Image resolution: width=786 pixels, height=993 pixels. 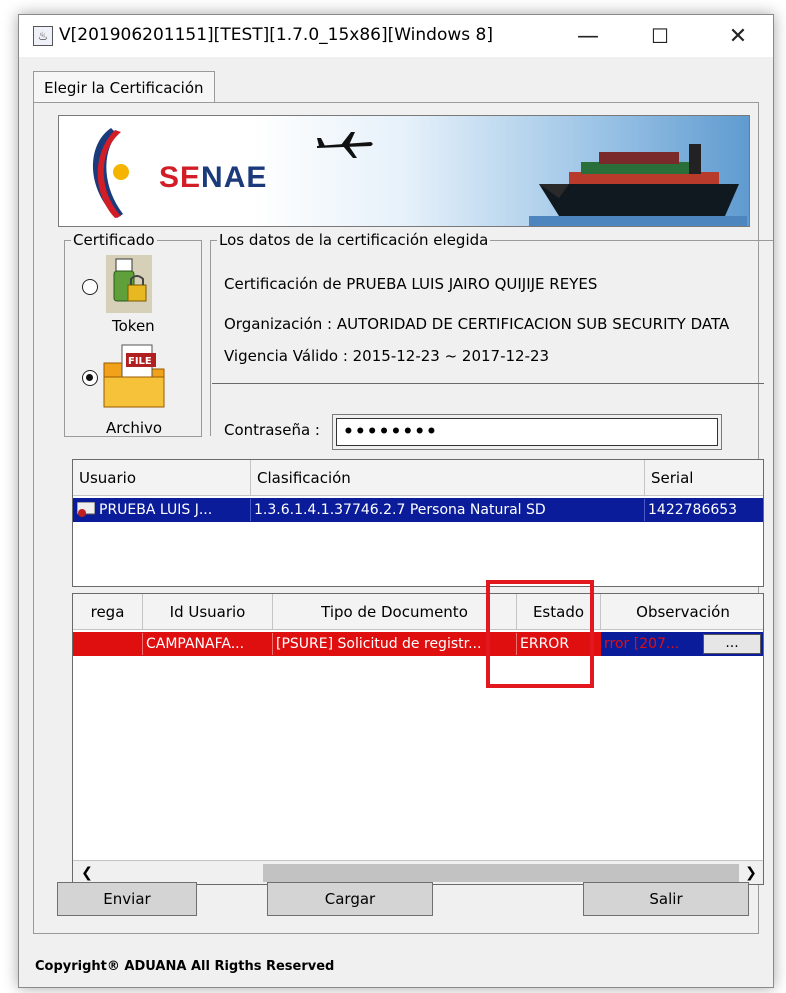 I want to click on certificate-icon, so click(x=86, y=509).